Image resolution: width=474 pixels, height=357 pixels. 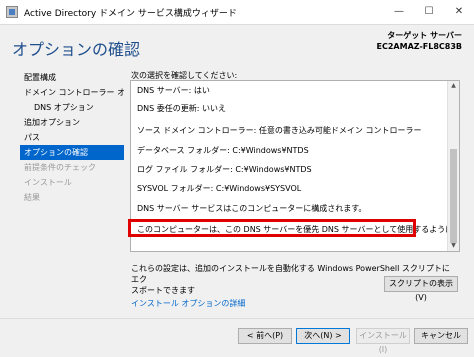 I want to click on window-title: Active Directory ドメイン サービス構成ウィザード, so click(x=130, y=14).